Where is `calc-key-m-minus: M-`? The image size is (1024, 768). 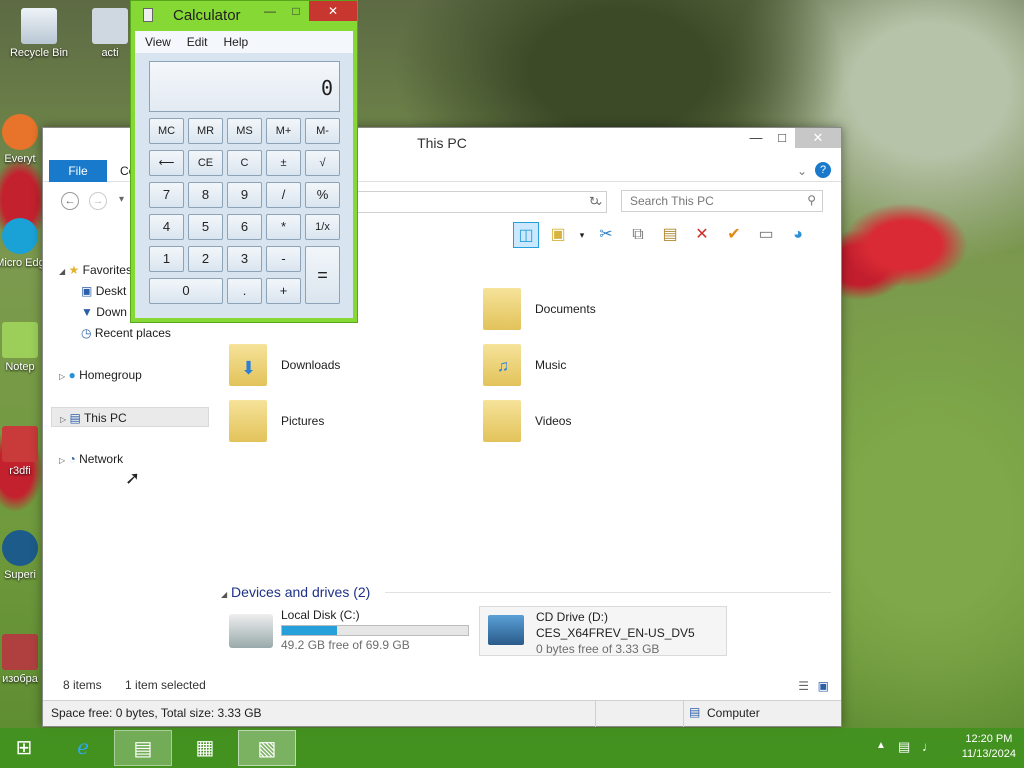
calc-key-m-minus: M- is located at coordinates (322, 131).